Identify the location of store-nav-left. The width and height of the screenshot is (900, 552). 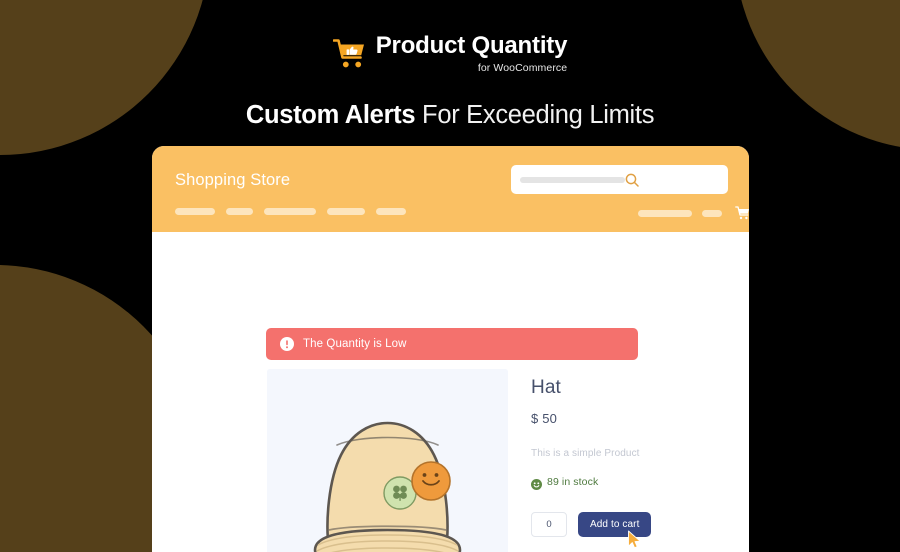
(290, 211).